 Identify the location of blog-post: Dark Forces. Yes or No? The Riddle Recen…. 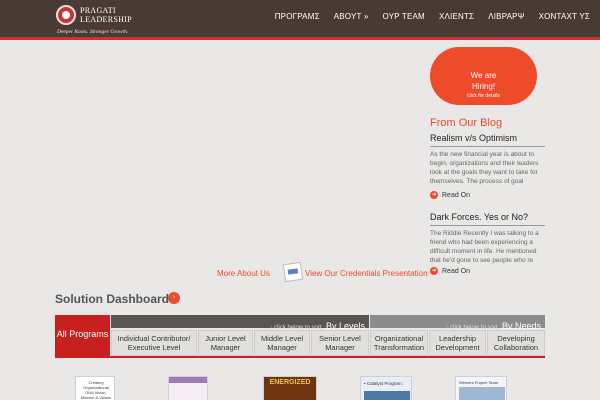
(487, 243).